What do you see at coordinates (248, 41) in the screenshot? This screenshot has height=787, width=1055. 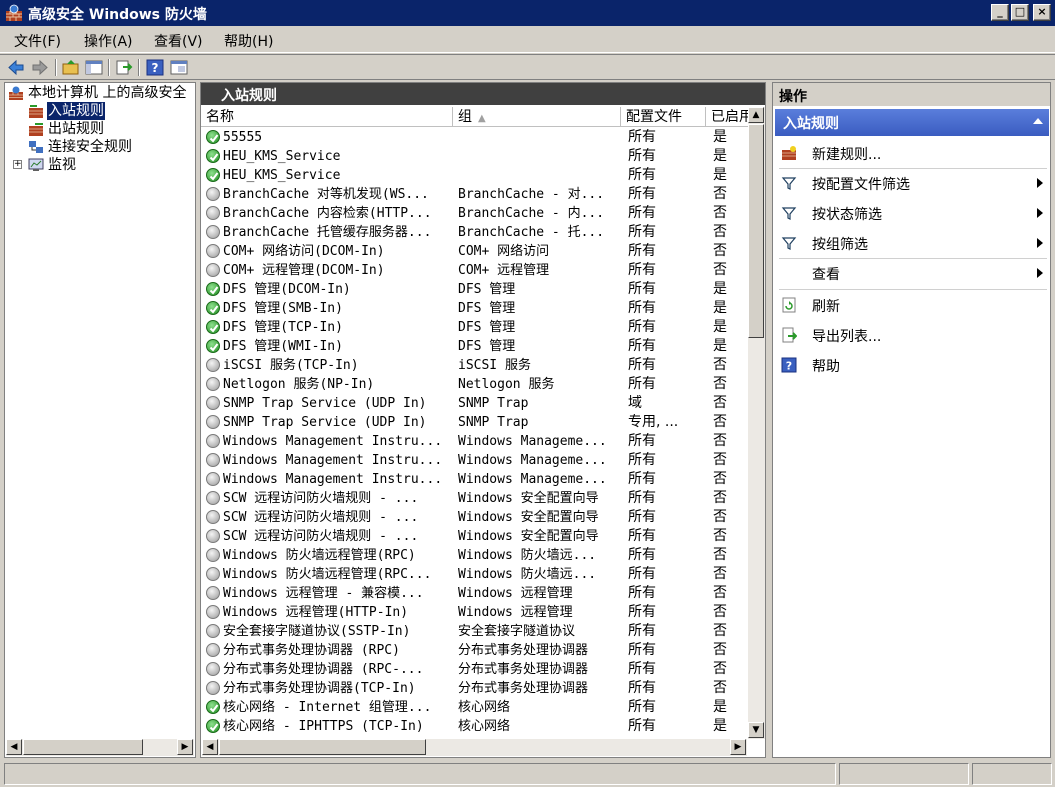 I see `menu-help: 帮助(H)` at bounding box center [248, 41].